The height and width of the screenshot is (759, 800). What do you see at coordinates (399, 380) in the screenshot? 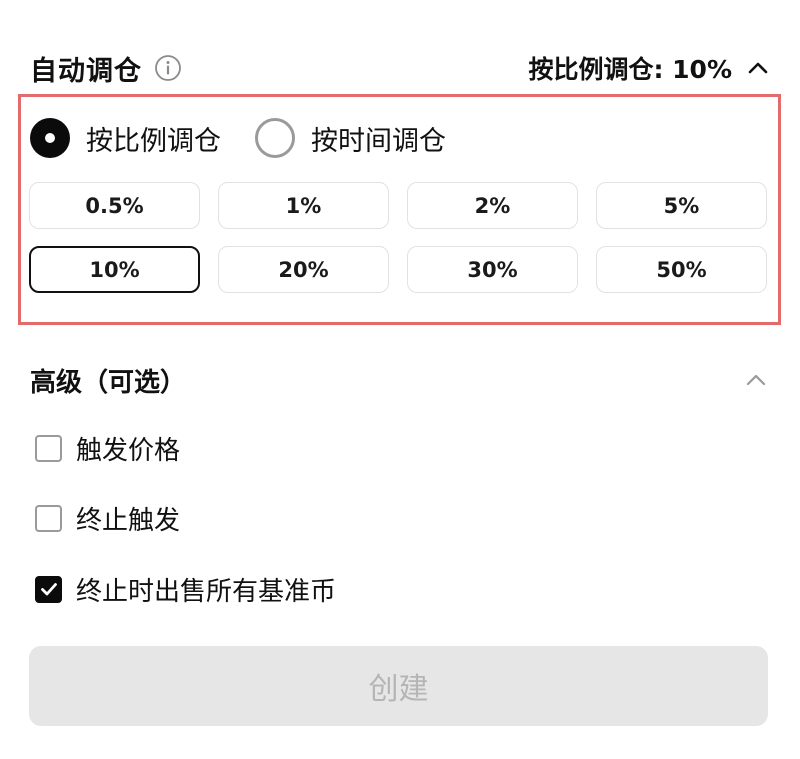
I see `advanced-header: 高级（可选）` at bounding box center [399, 380].